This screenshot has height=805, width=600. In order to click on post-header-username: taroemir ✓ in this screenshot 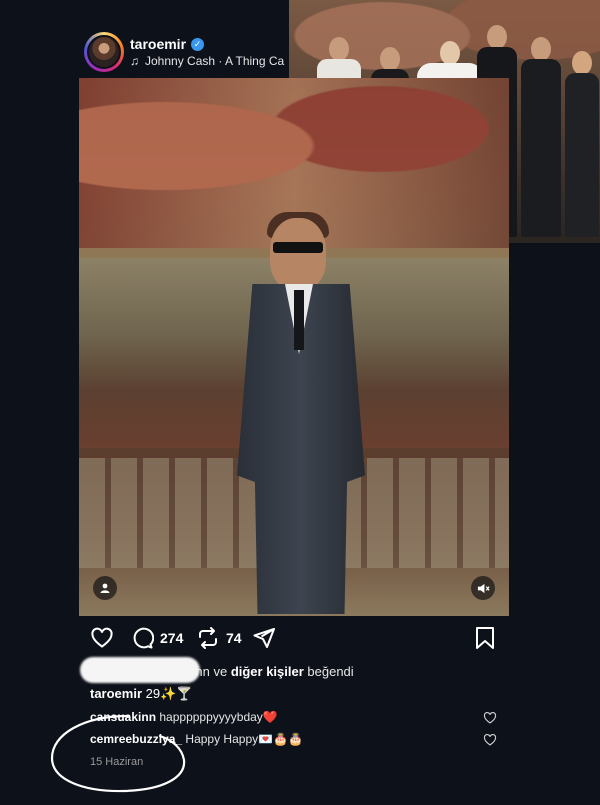, I will do `click(167, 44)`.